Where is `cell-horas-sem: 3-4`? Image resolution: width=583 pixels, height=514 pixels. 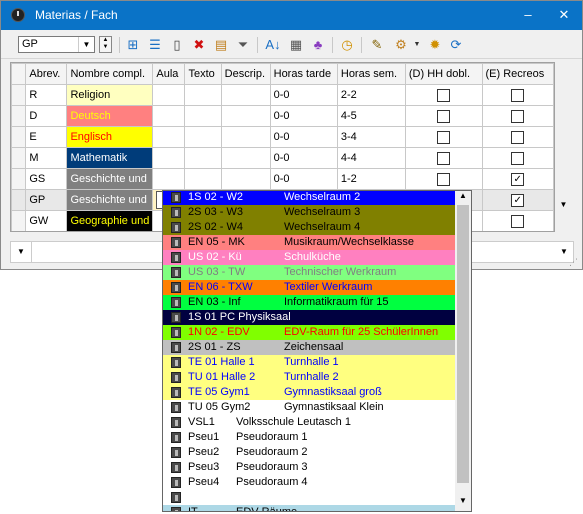
cell-horas-sem: 3-4 is located at coordinates (371, 137).